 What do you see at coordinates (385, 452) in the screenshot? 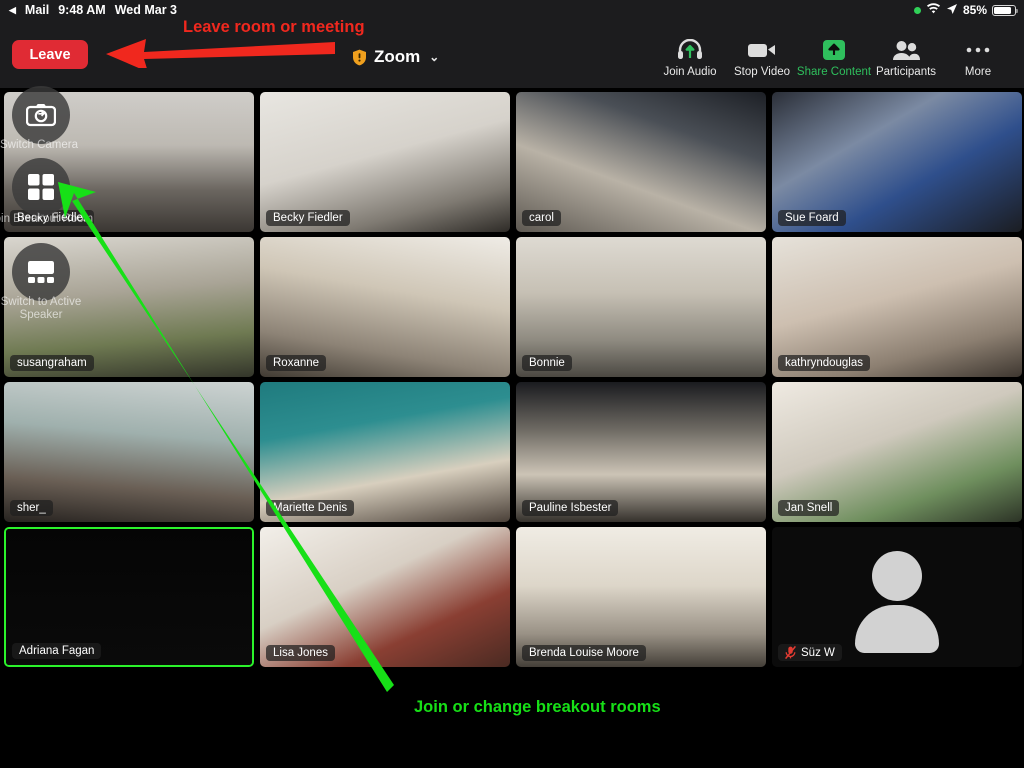
I see `participant-tile: Mariette Denis` at bounding box center [385, 452].